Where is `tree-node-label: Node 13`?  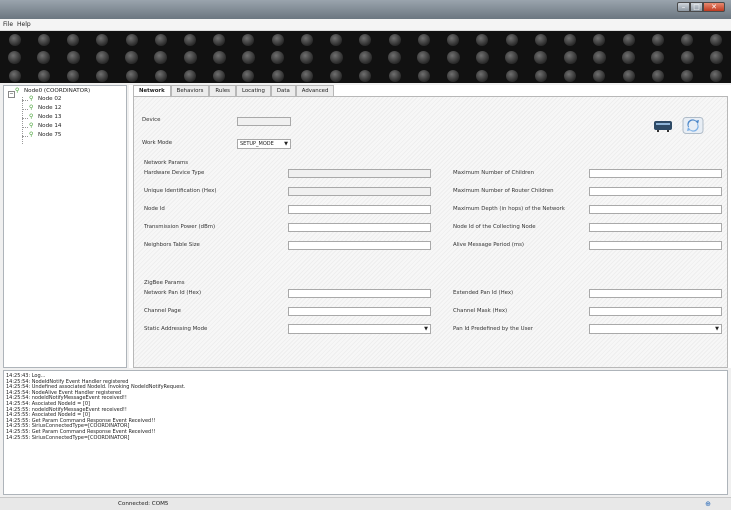 tree-node-label: Node 13 is located at coordinates (50, 117).